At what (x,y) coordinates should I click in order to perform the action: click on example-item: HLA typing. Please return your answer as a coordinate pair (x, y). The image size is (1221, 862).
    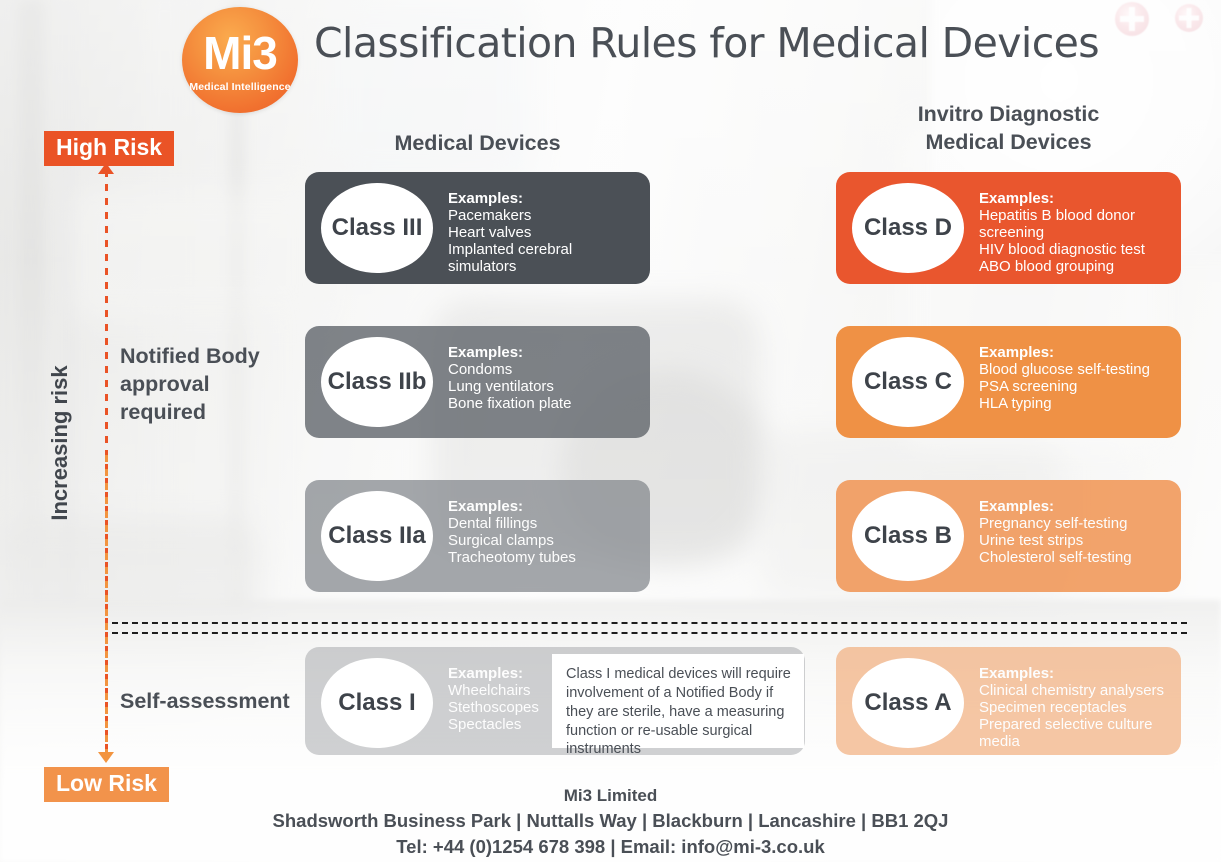
    Looking at the image, I should click on (1015, 404).